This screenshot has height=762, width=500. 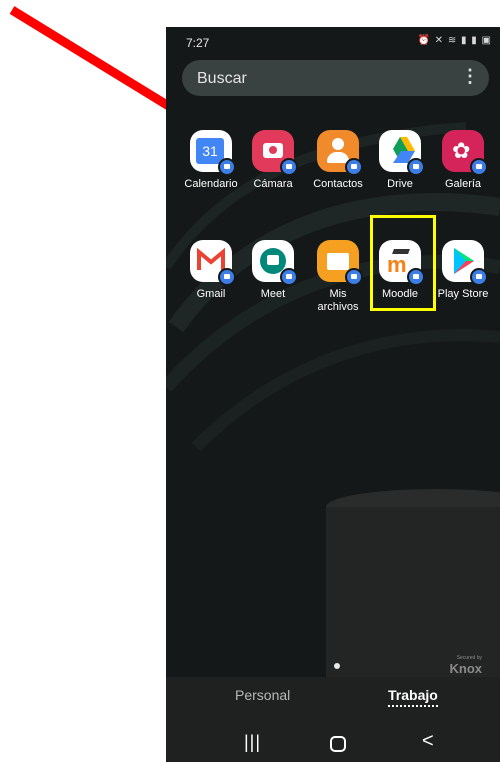 I want to click on app-calendario: 31 Calendario, so click(x=211, y=160).